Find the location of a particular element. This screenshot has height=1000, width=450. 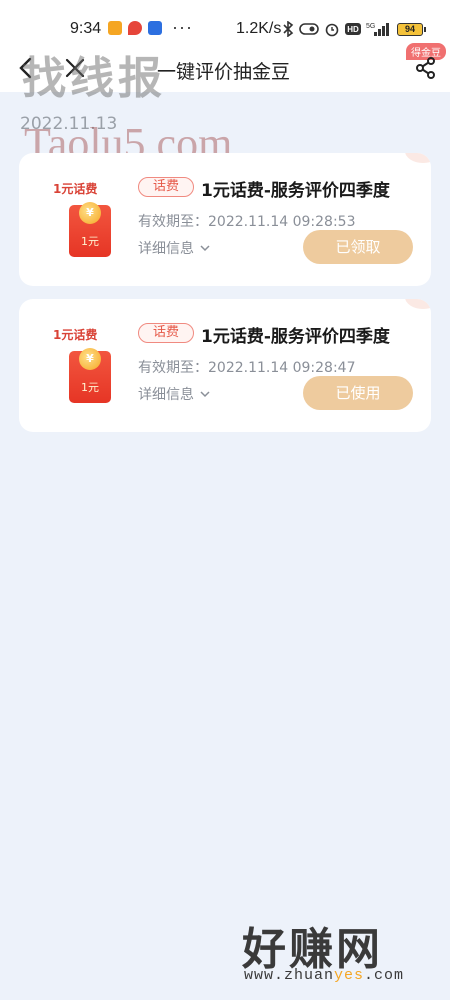

alarm-icon is located at coordinates (332, 30).